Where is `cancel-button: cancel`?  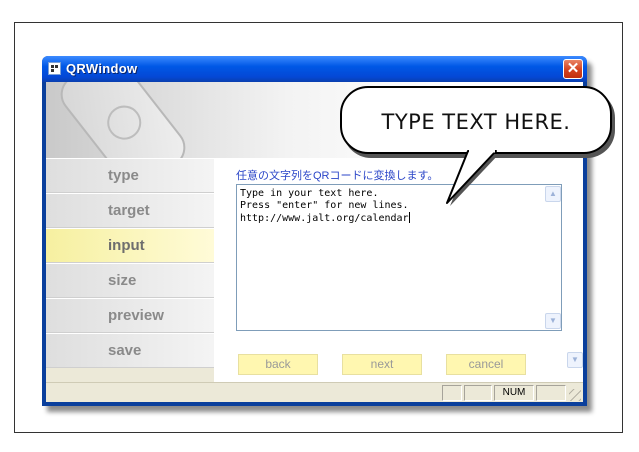
cancel-button: cancel is located at coordinates (486, 364).